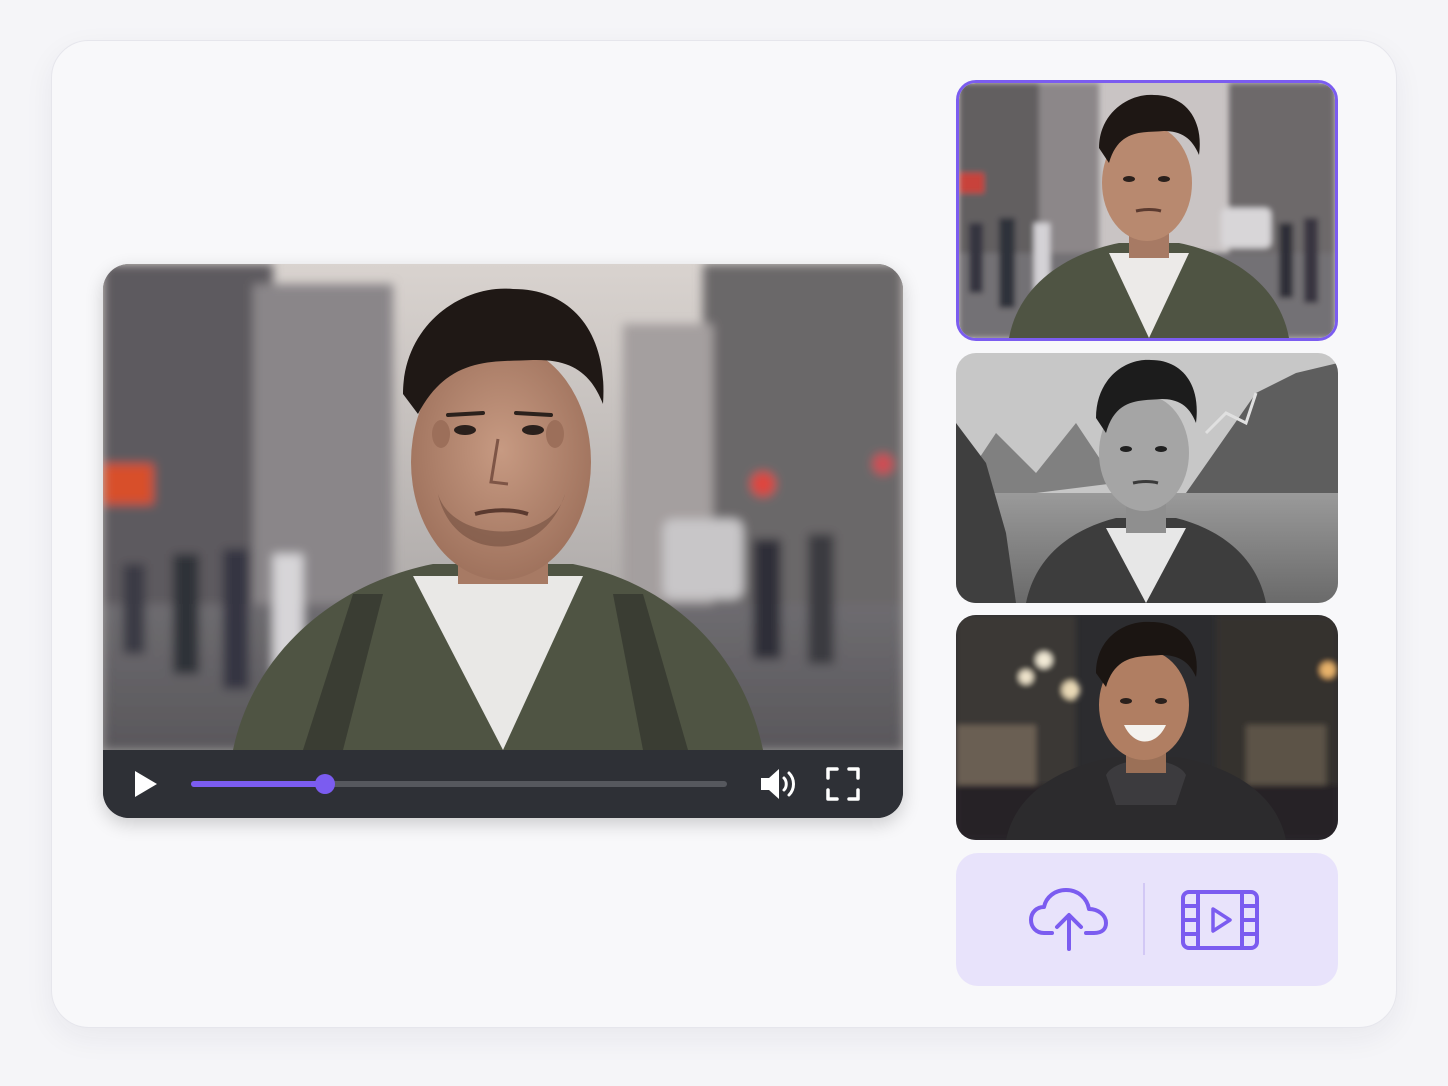 The height and width of the screenshot is (1086, 1448). Describe the element at coordinates (1144, 919) in the screenshot. I see `actions-divider` at that location.